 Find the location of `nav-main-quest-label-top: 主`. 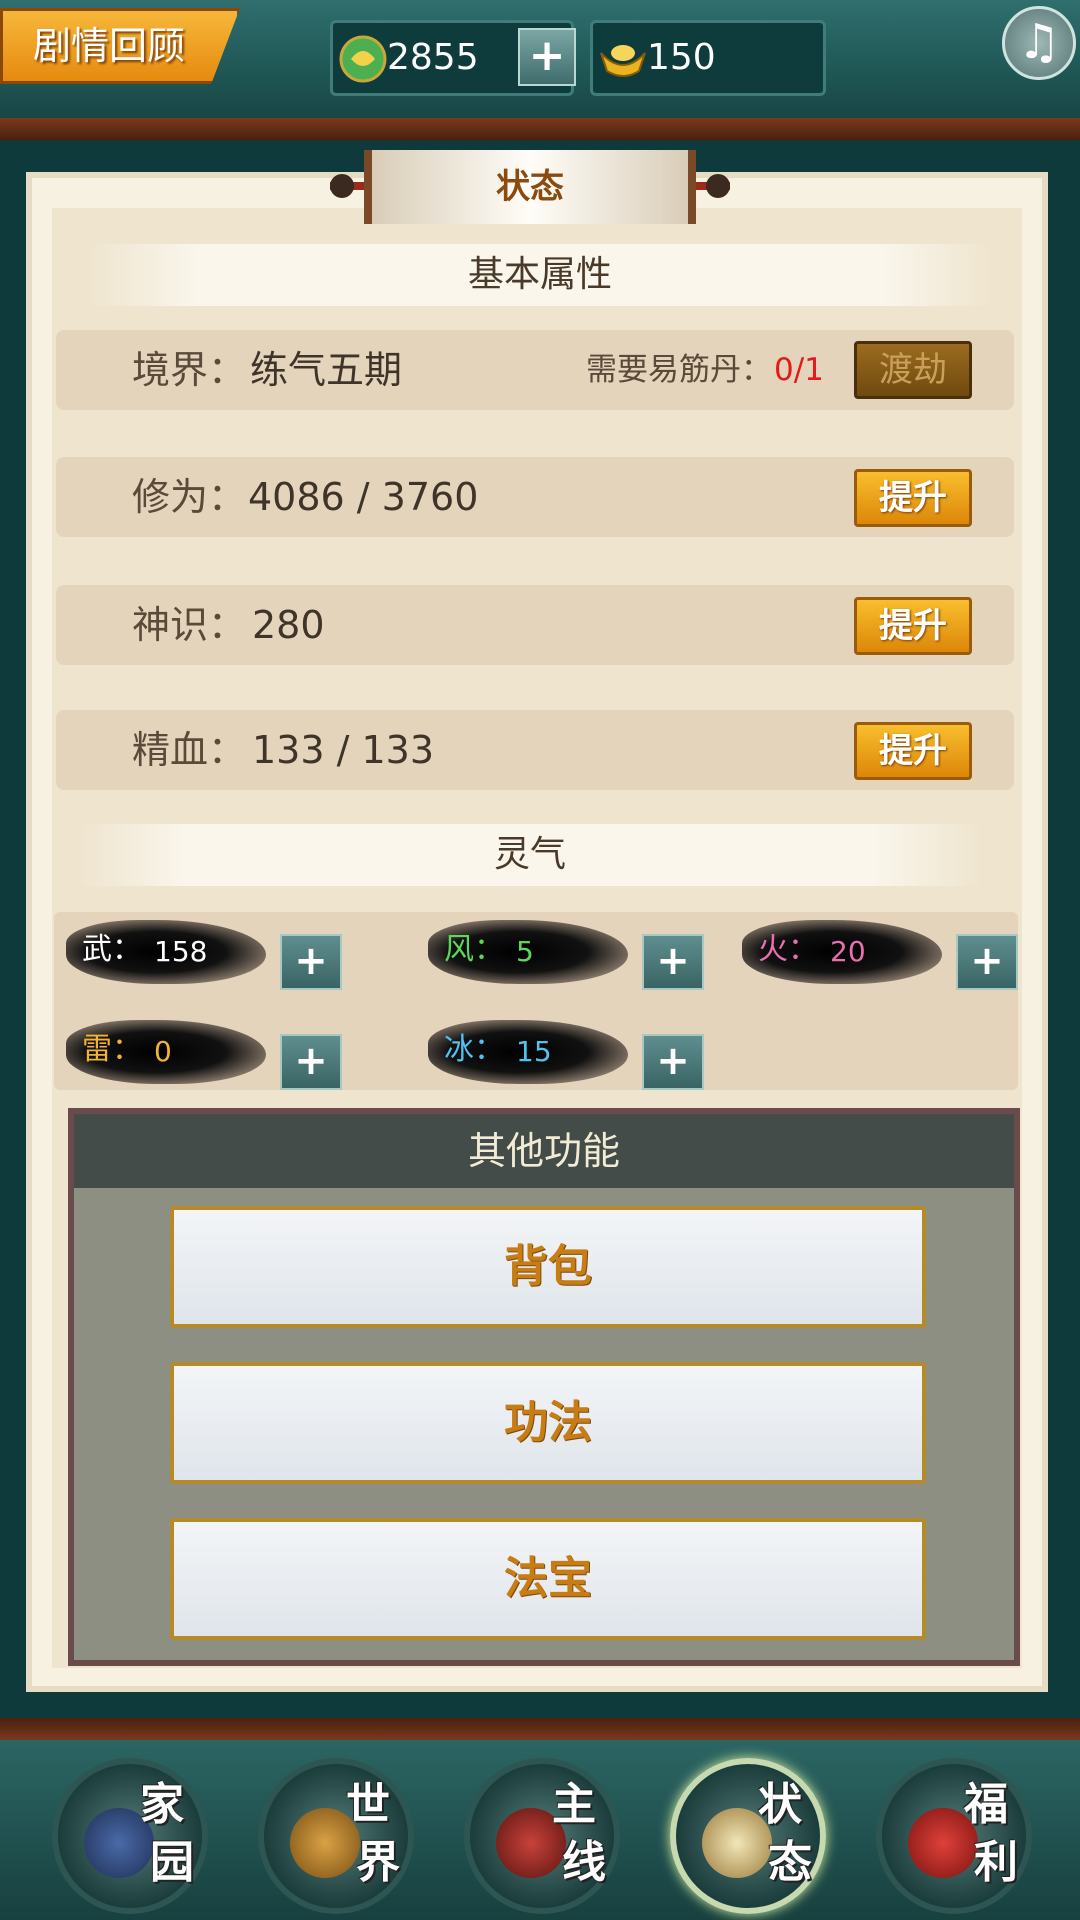

nav-main-quest-label-top: 主 is located at coordinates (574, 1804).